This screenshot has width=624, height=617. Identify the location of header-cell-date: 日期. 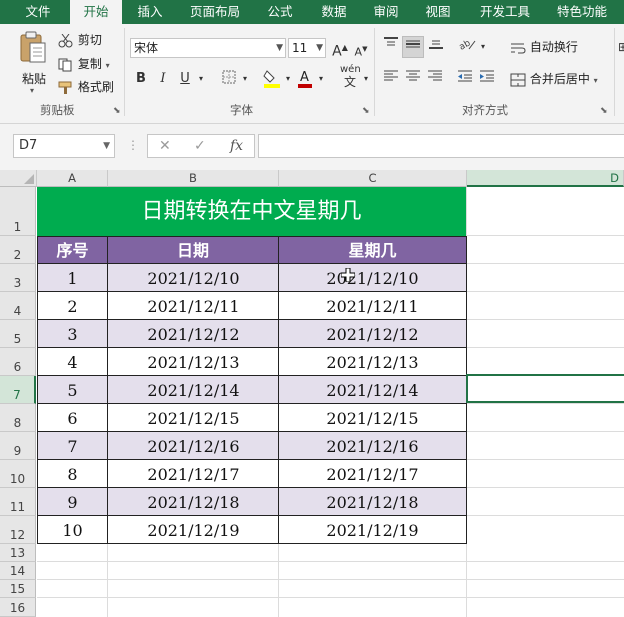
(193, 250).